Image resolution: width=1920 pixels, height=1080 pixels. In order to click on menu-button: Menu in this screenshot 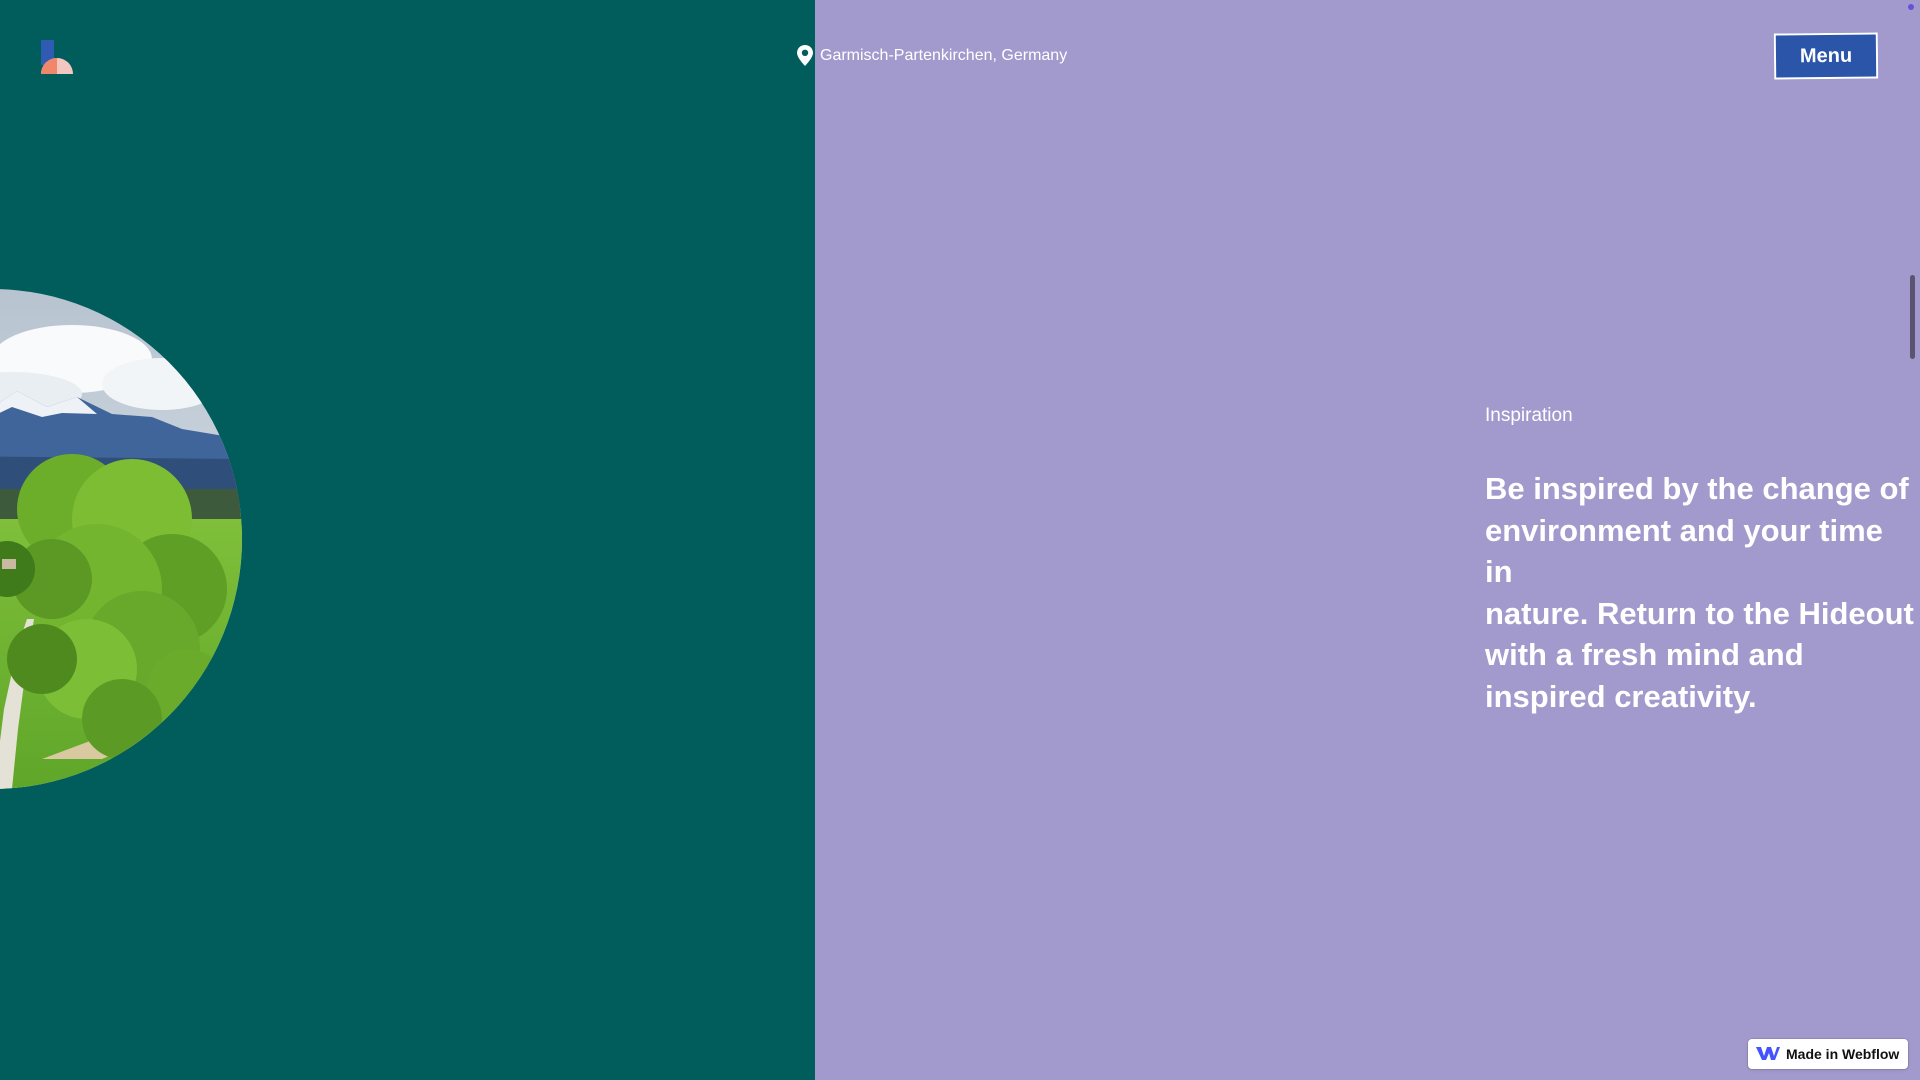, I will do `click(1826, 56)`.